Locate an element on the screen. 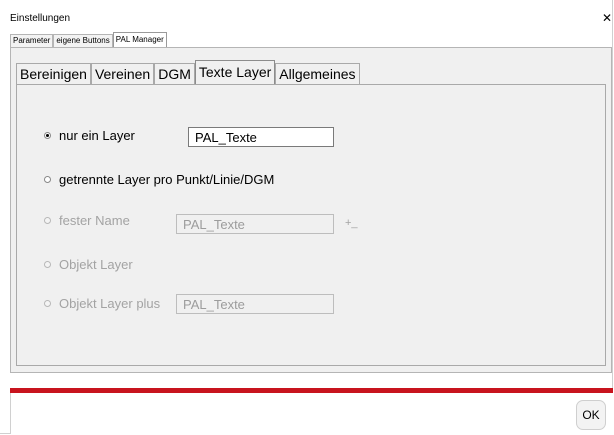  tab-texte-layer: Texte Layer is located at coordinates (235, 72).